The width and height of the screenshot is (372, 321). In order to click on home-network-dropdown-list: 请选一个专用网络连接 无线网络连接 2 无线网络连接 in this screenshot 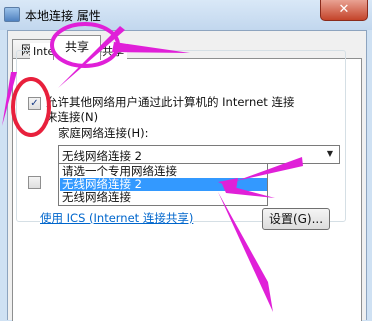, I will do `click(163, 184)`.